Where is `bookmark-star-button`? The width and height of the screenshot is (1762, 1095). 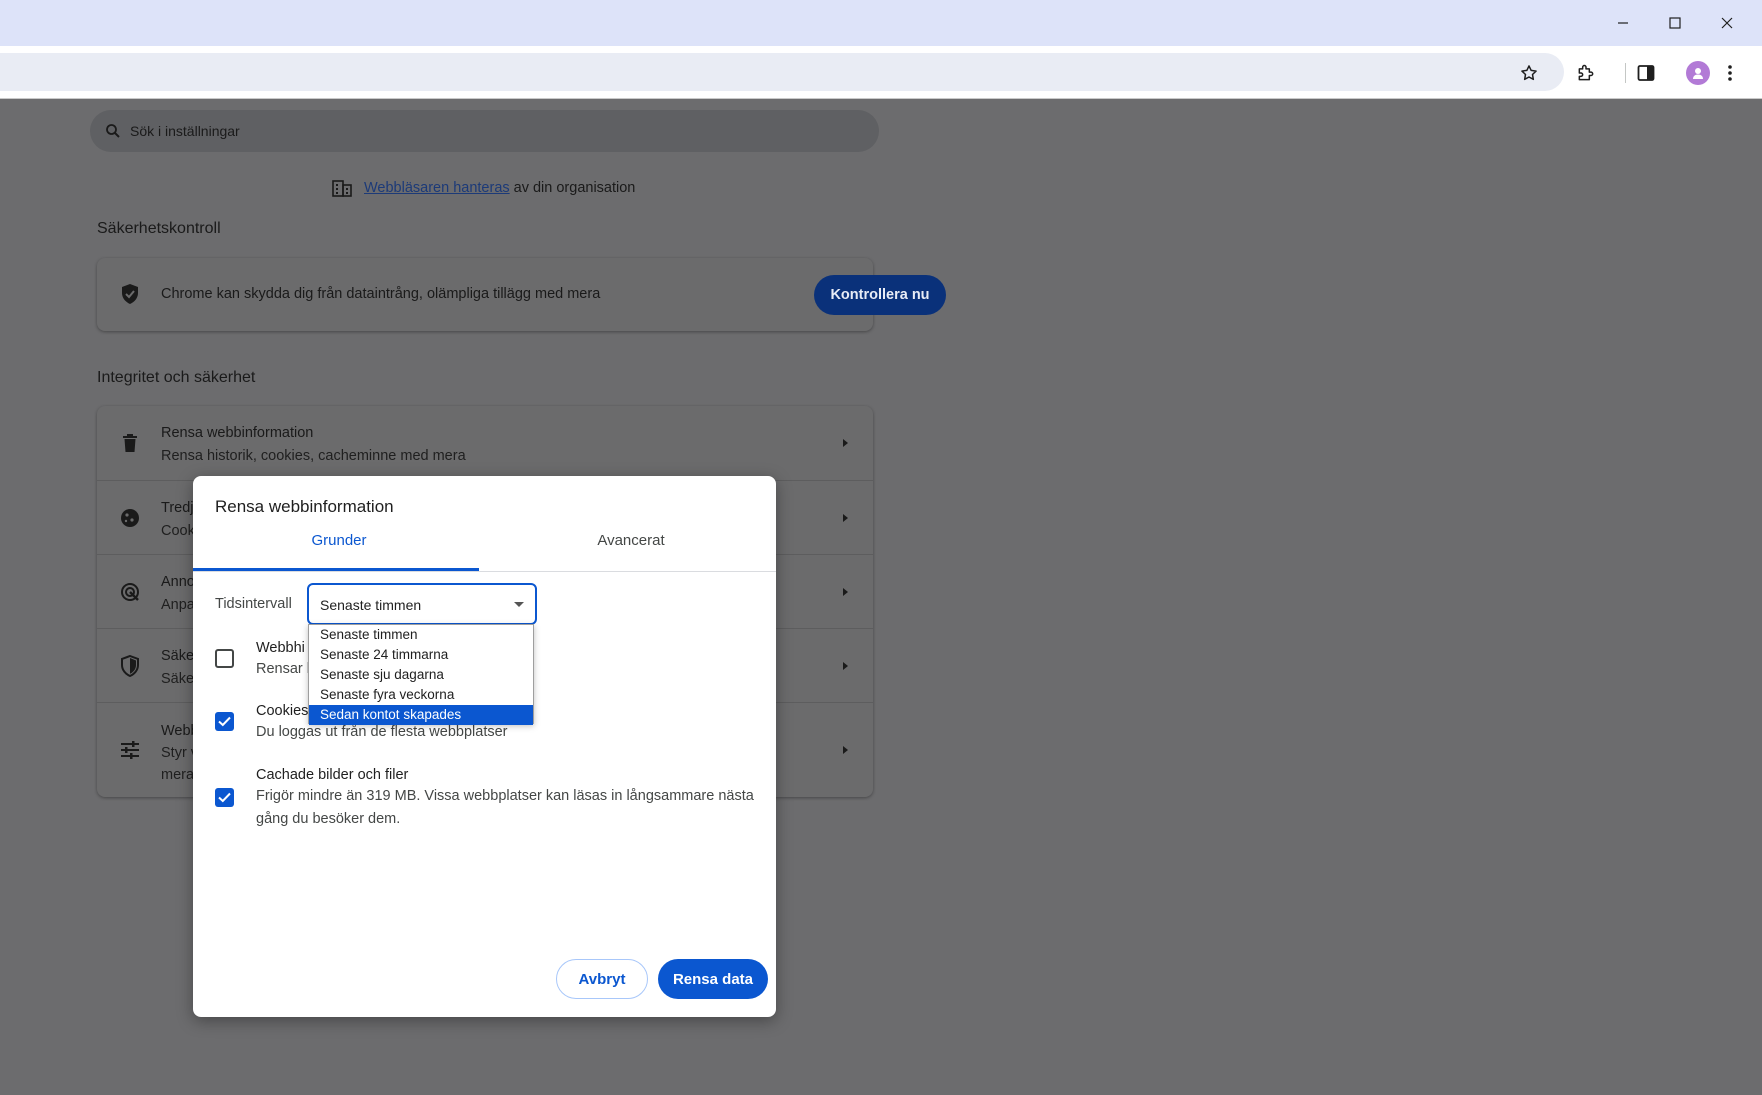
bookmark-star-button is located at coordinates (1529, 73).